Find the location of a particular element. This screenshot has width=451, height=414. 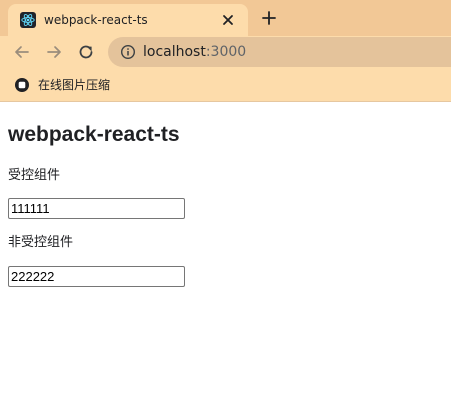

address-url: localhost:3000 is located at coordinates (194, 52).